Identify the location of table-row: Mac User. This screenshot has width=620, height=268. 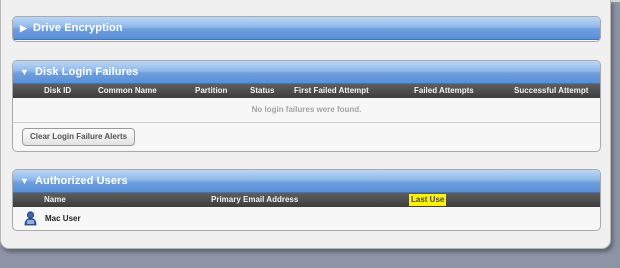
(306, 218).